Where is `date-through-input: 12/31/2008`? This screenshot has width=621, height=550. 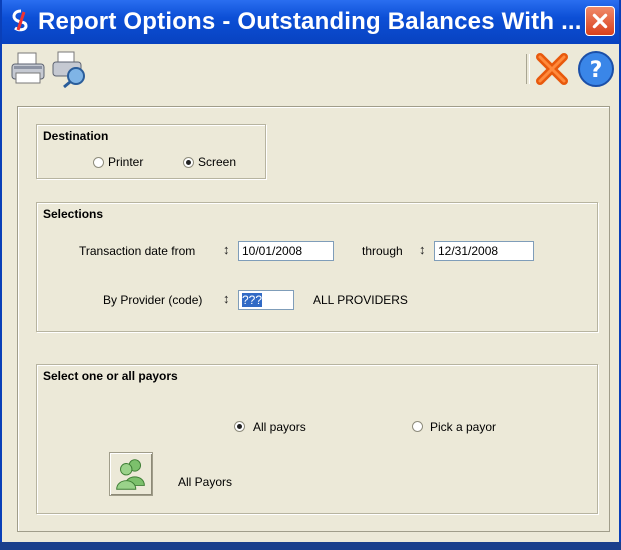 date-through-input: 12/31/2008 is located at coordinates (484, 251).